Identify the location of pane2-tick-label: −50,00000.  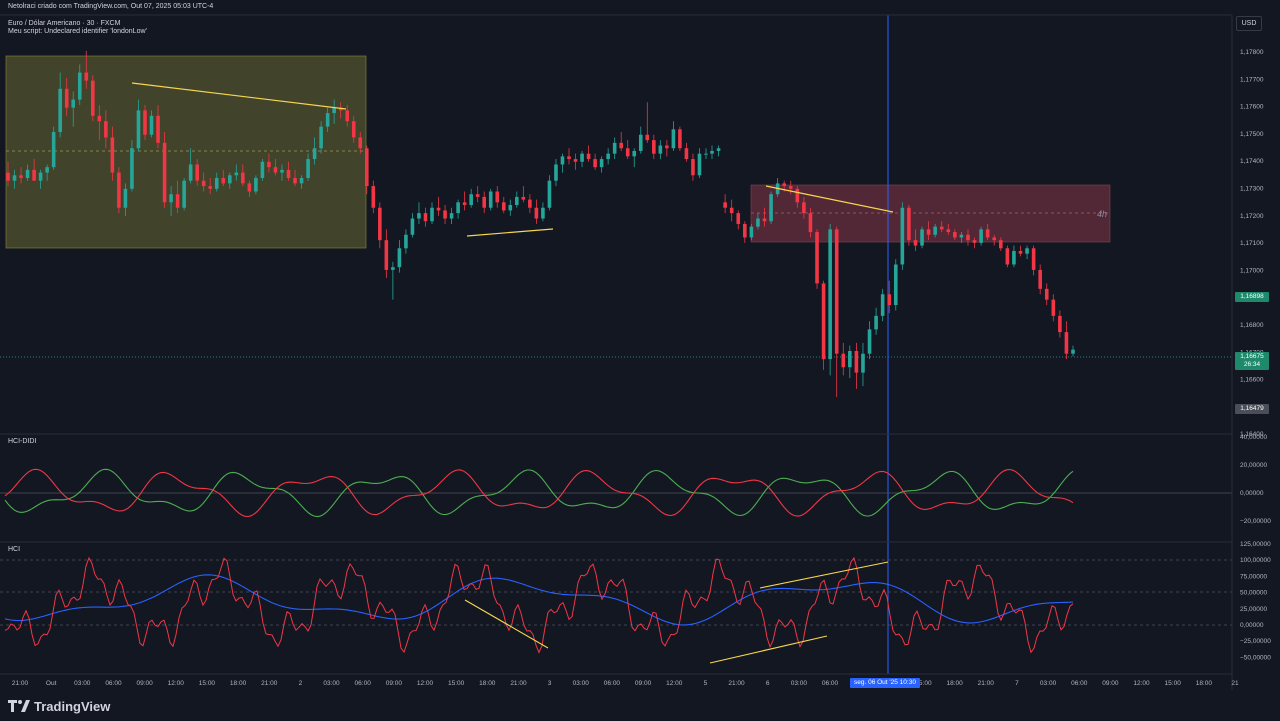
(1255, 657).